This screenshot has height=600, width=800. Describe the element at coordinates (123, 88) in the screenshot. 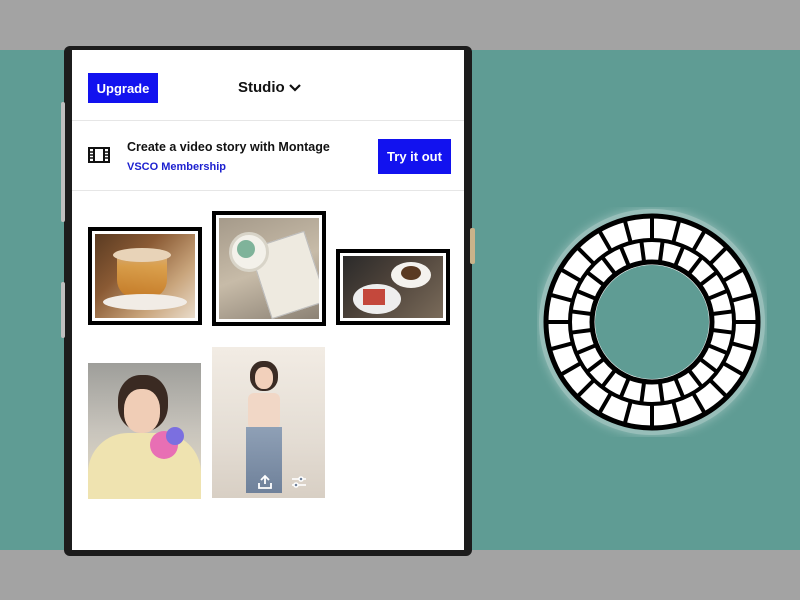

I see `upgrade-button: Upgrade` at that location.